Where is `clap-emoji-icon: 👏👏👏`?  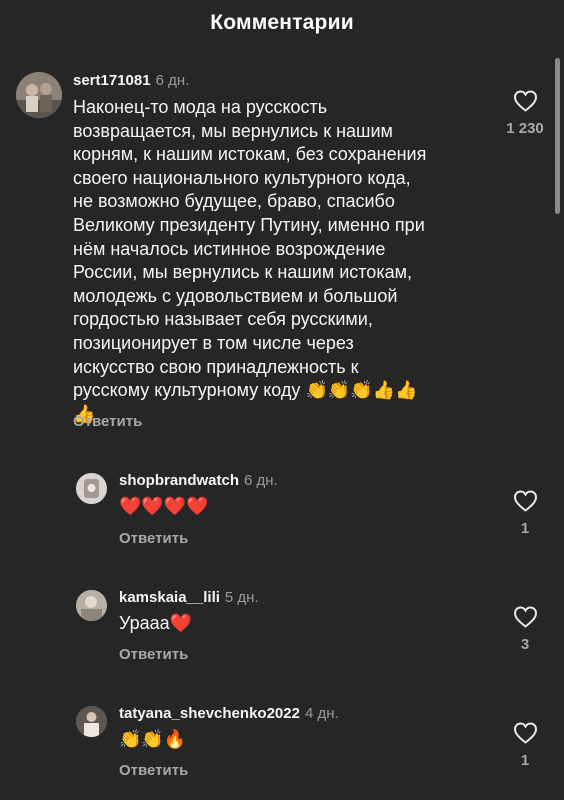 clap-emoji-icon: 👏👏👏 is located at coordinates (339, 391).